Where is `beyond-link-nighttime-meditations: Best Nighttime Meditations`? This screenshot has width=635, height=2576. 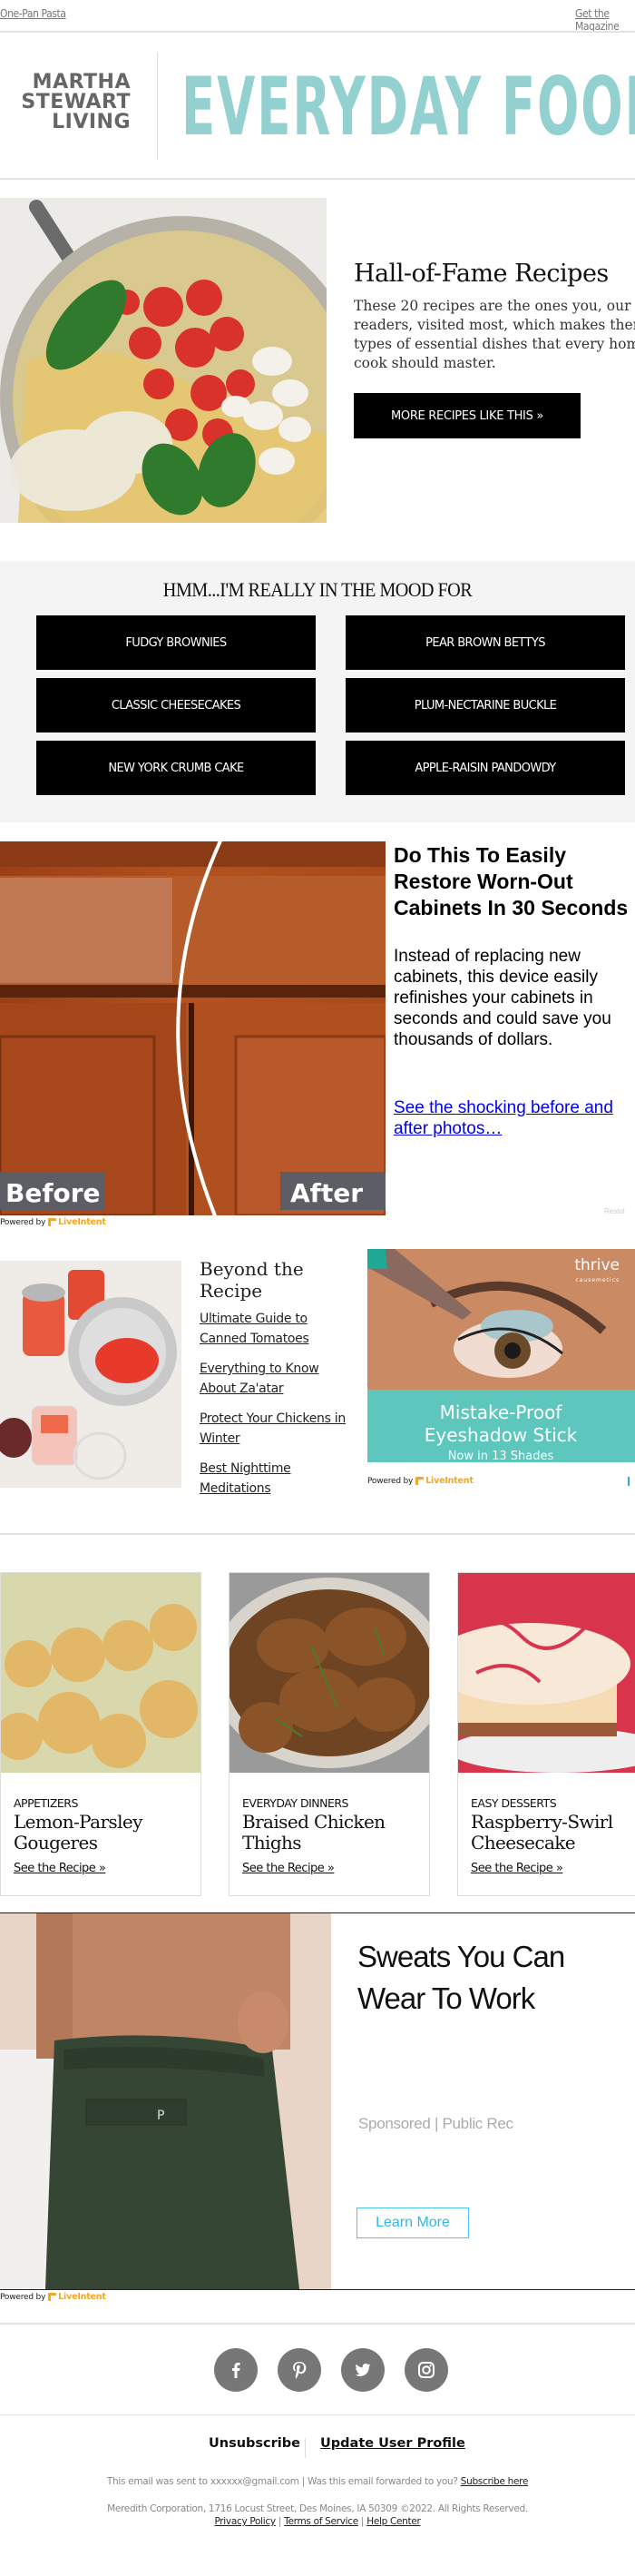
beyond-link-nighttime-meditations: Best Nighttime Meditations is located at coordinates (277, 1479).